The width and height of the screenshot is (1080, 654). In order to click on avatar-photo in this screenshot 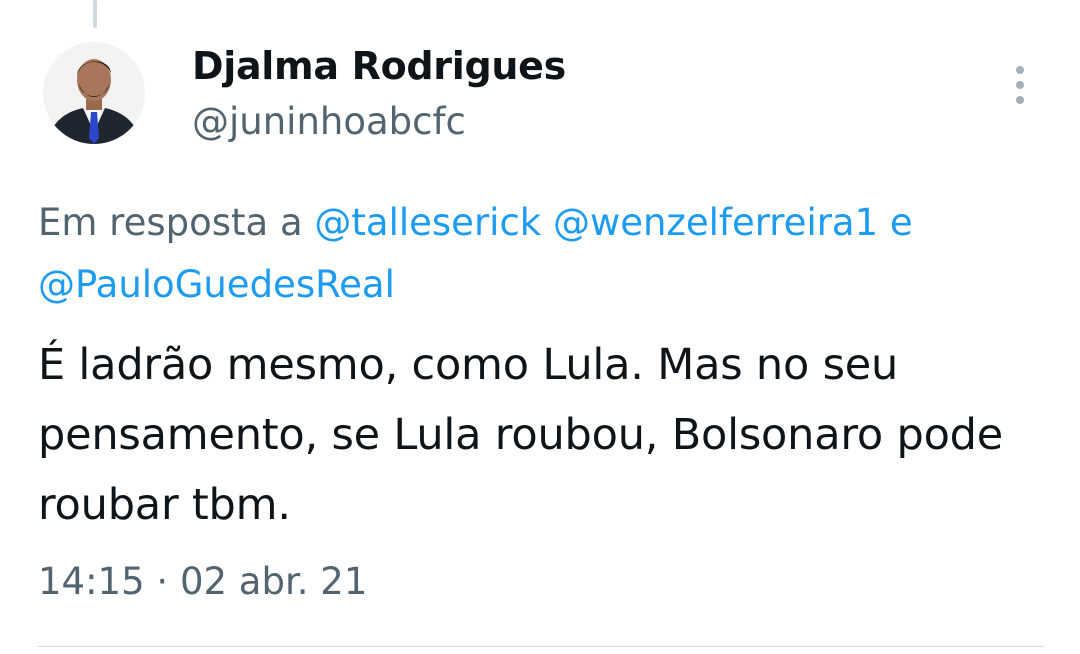, I will do `click(94, 93)`.